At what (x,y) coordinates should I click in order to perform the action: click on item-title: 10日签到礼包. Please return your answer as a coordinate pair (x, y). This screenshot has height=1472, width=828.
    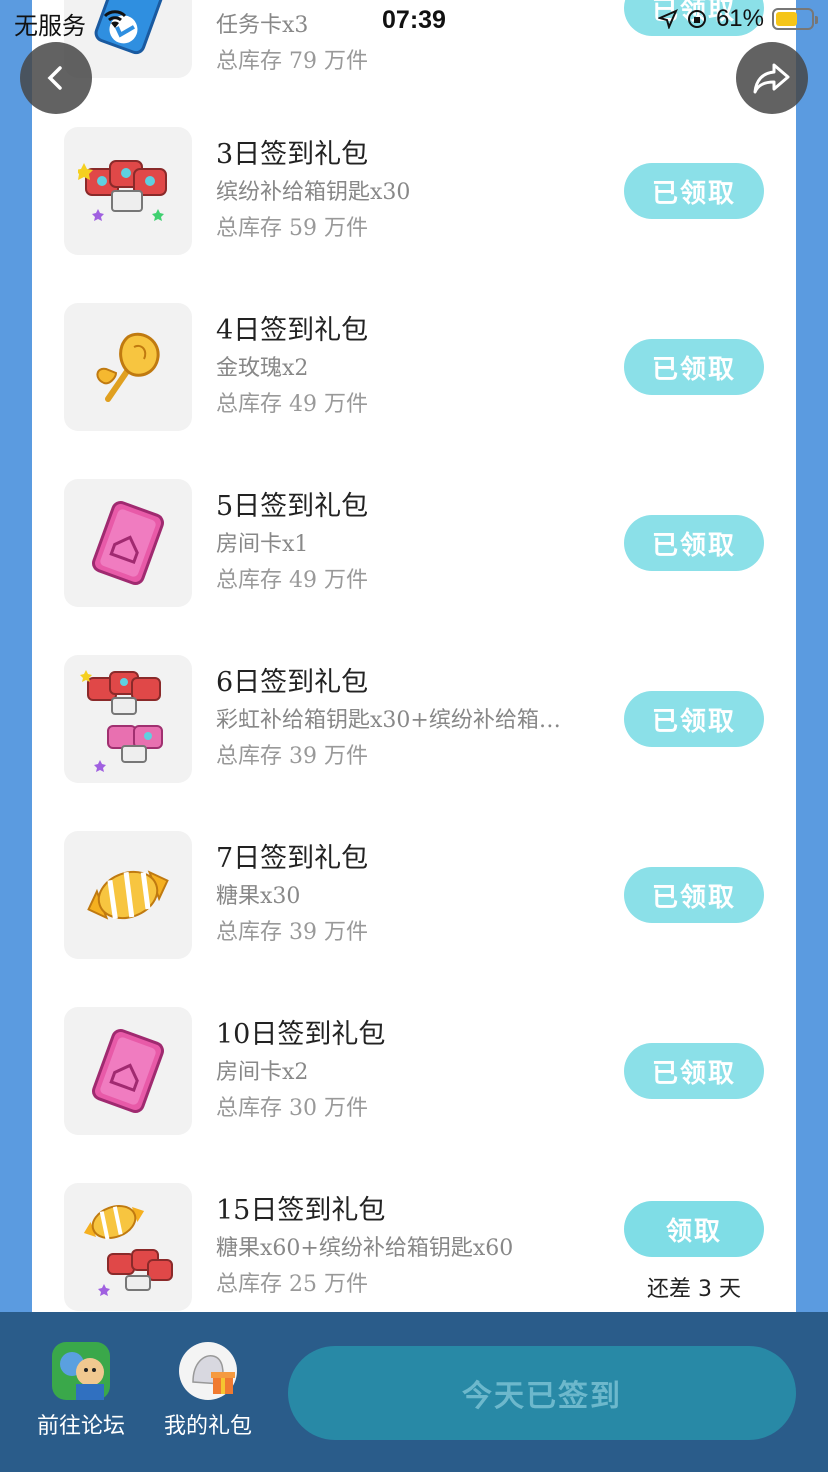
    Looking at the image, I should click on (301, 1034).